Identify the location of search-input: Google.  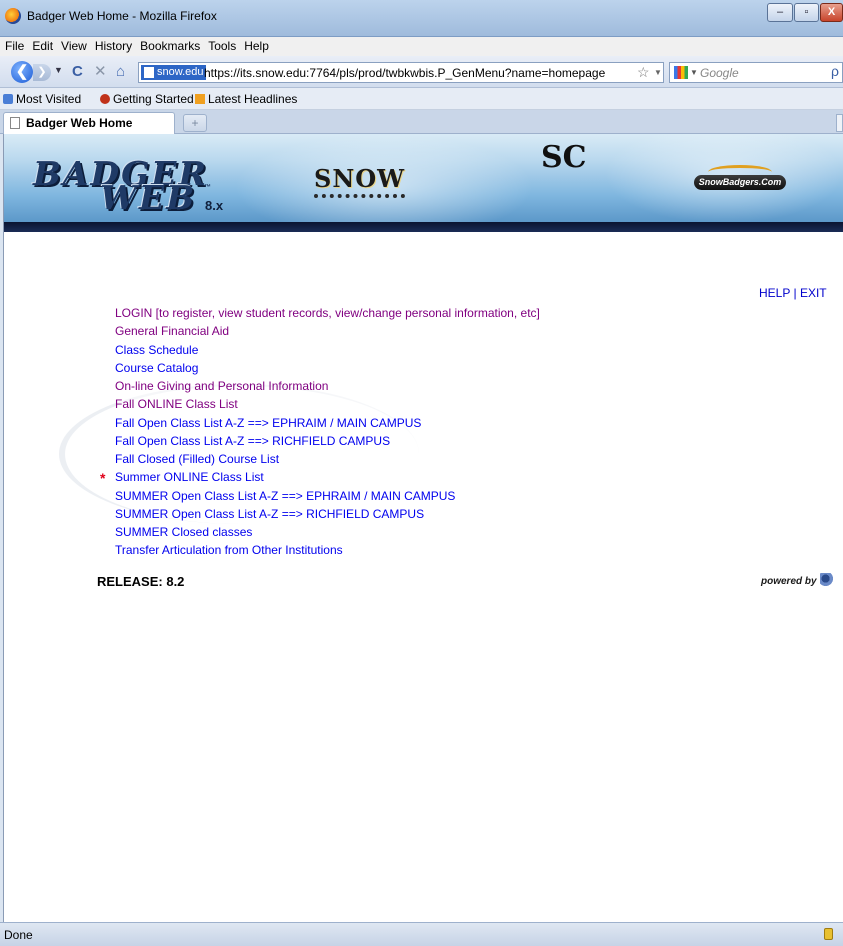
(719, 73).